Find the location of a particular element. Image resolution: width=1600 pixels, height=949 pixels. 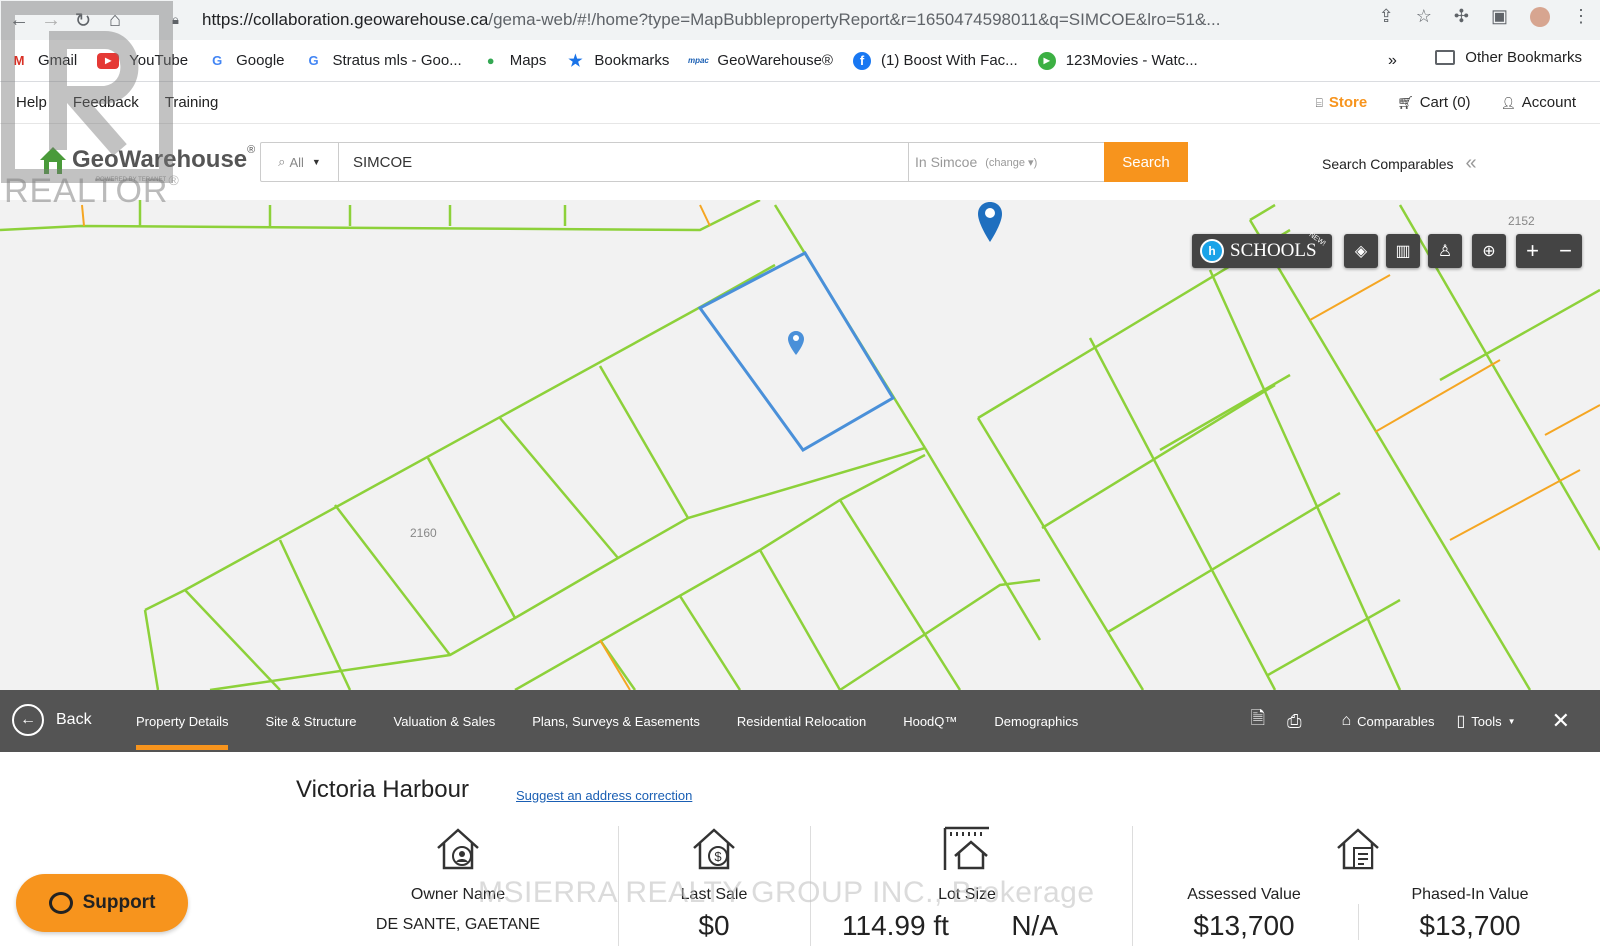

account-link: 👤︎ Account is located at coordinates (1538, 102).